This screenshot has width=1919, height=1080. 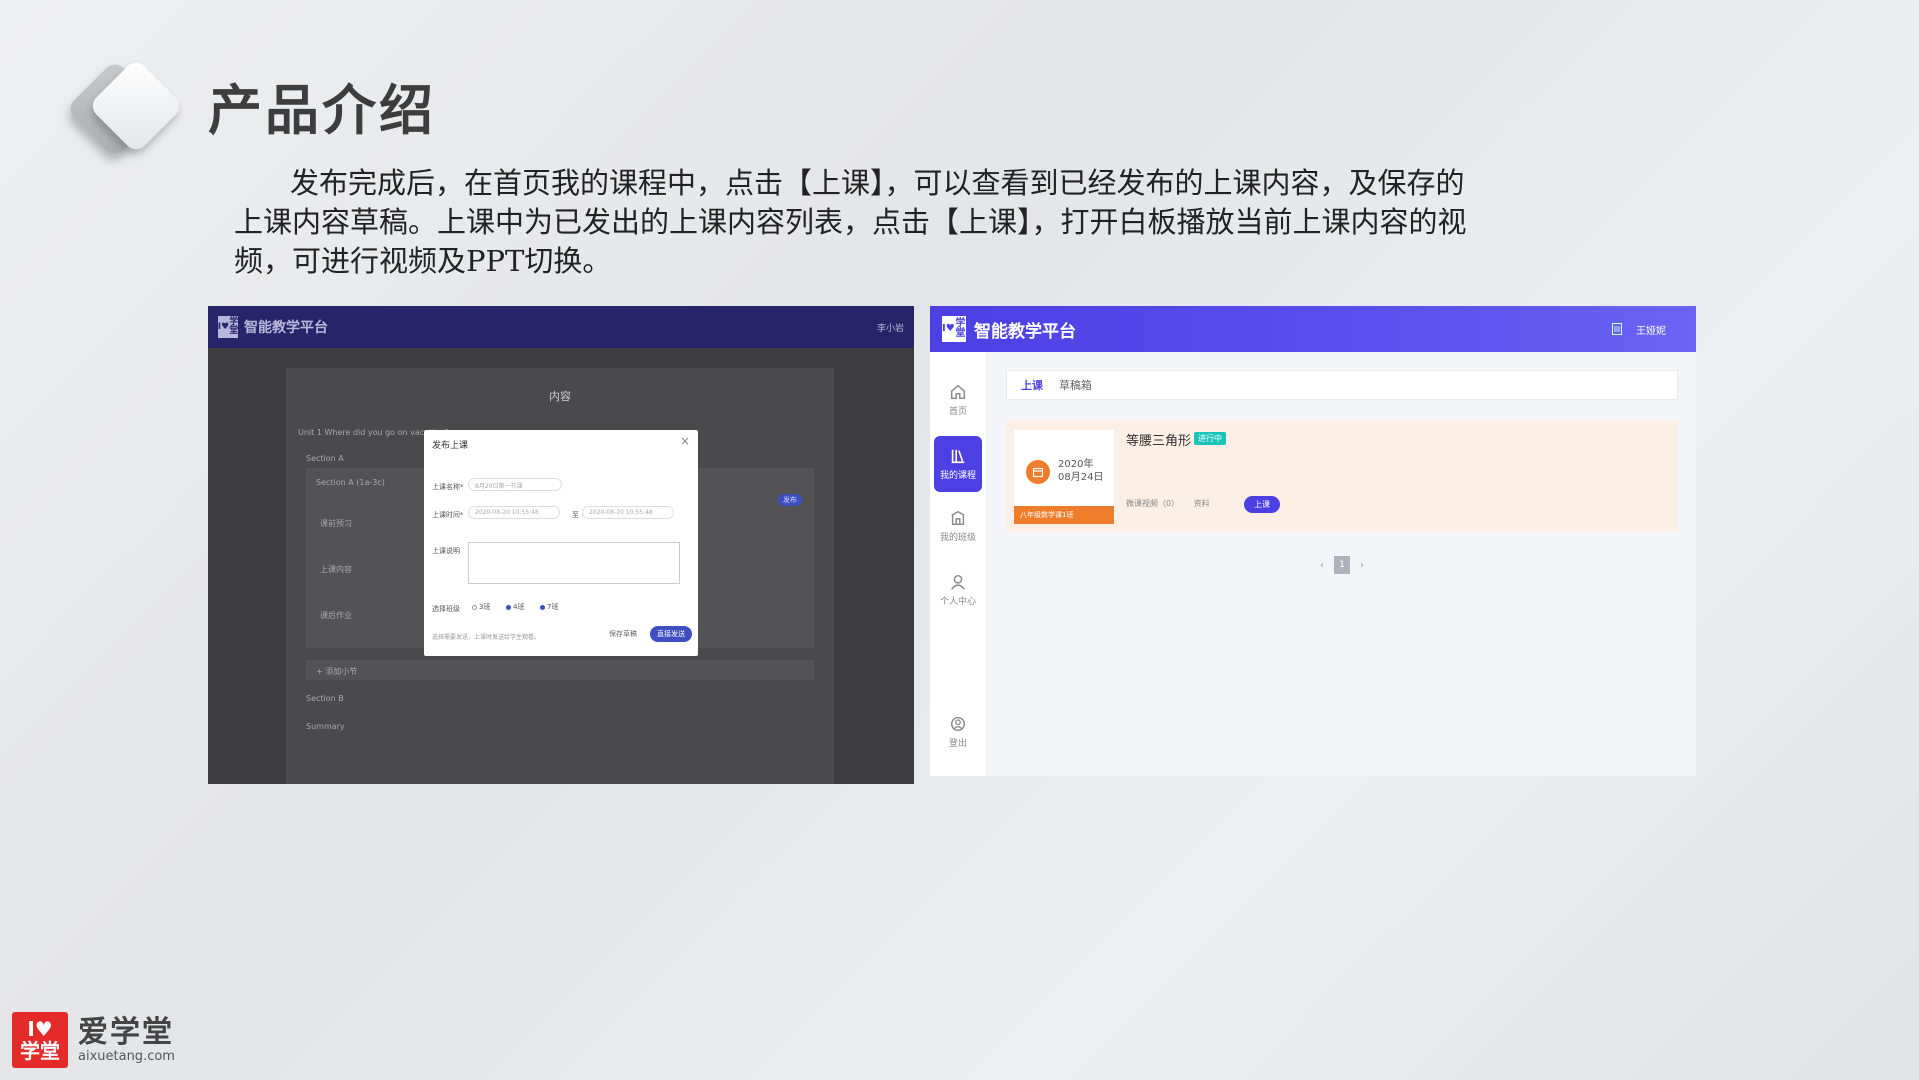 I want to click on left-topbar: I♥ 学堂 智能教学平台 李小岩, so click(x=561, y=327).